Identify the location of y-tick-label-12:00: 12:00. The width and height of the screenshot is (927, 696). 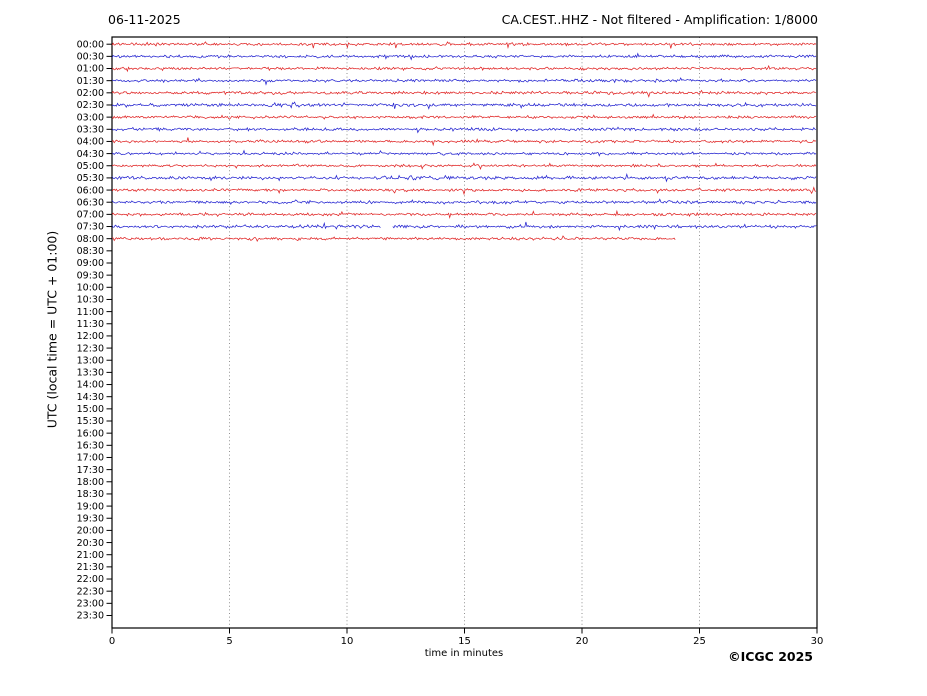
(90, 336).